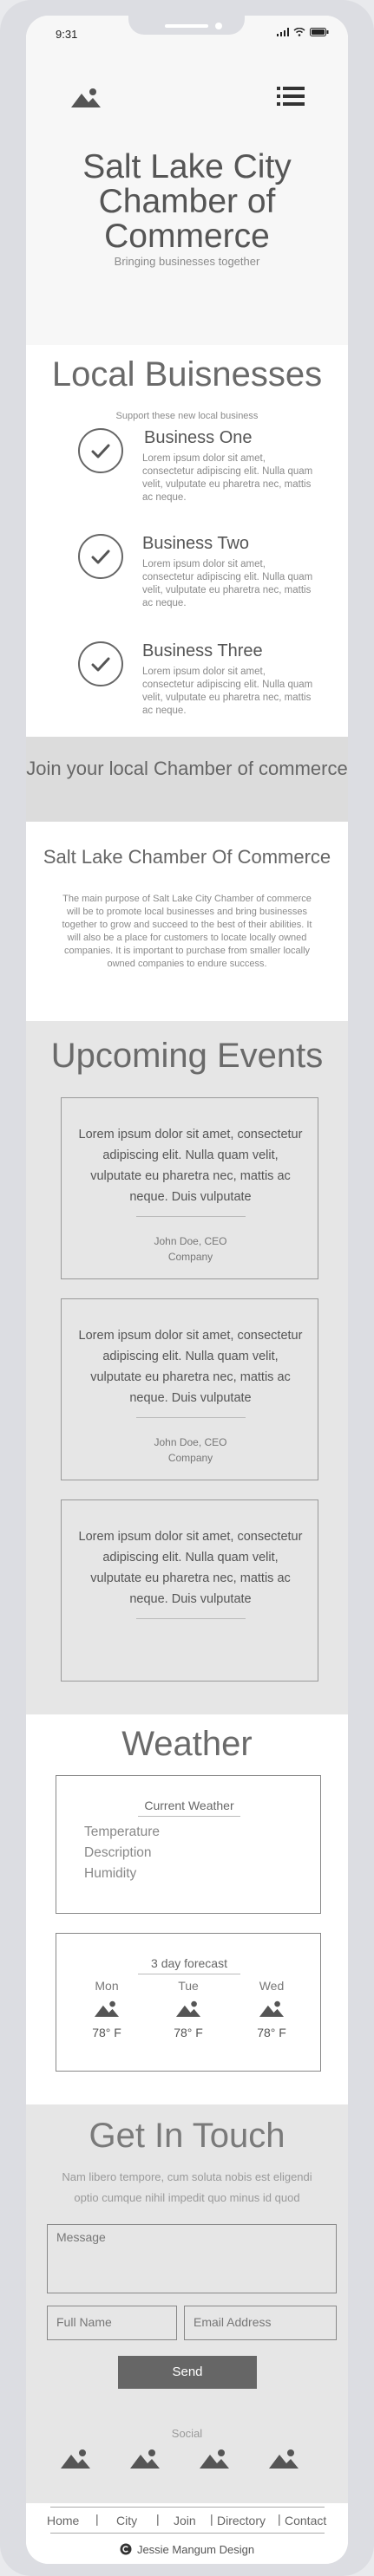  I want to click on current-weather-caption: Current Weather, so click(189, 1805).